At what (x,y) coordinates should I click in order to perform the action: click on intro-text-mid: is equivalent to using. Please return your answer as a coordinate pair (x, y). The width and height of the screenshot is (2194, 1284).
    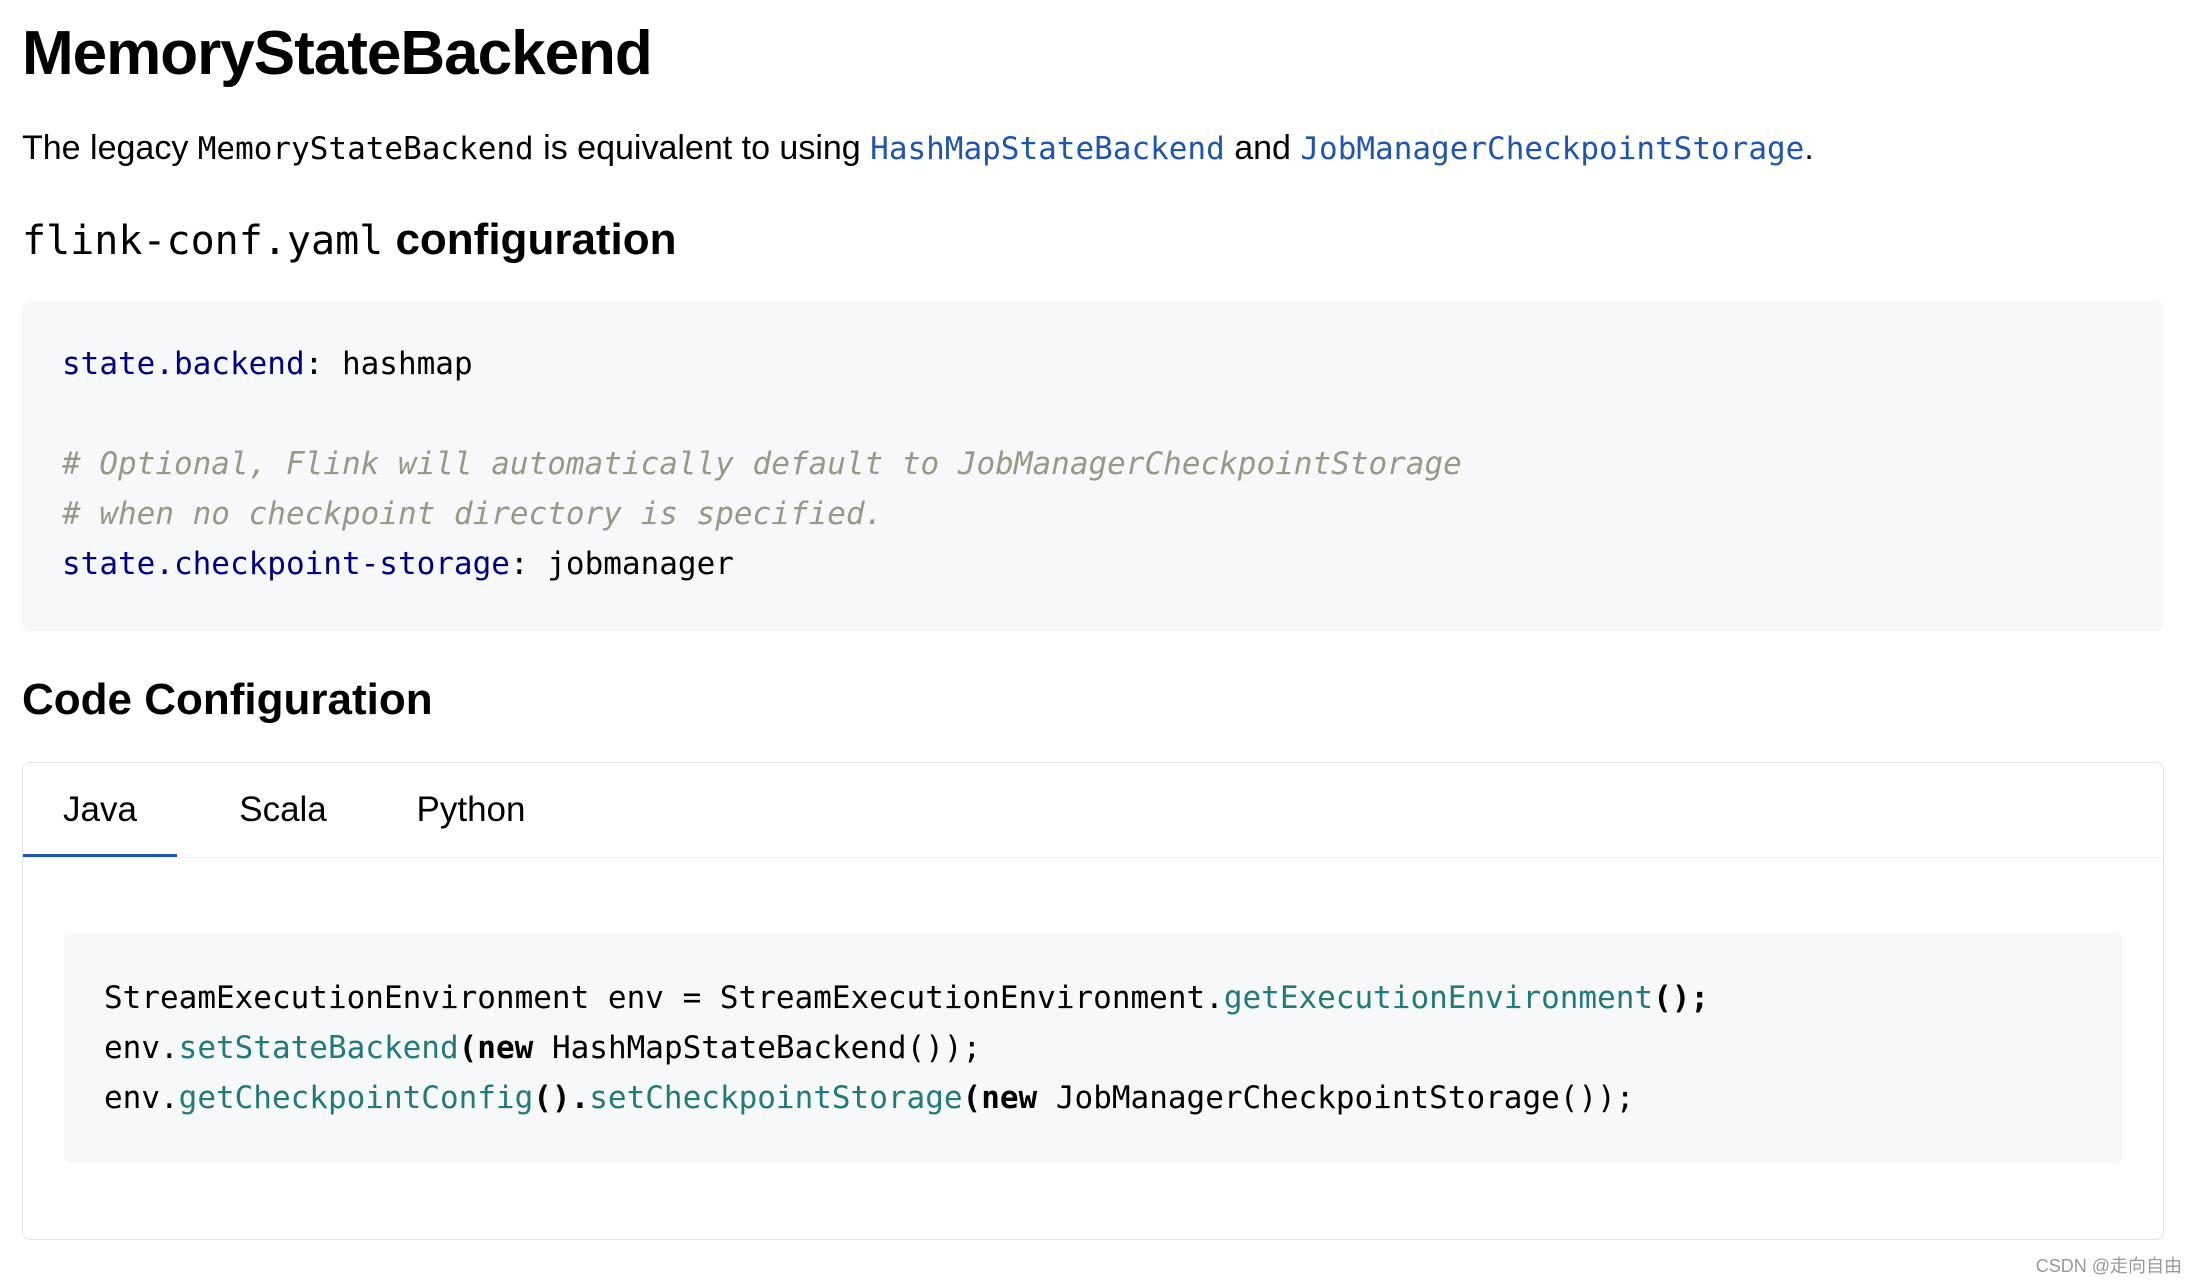
    Looking at the image, I should click on (702, 148).